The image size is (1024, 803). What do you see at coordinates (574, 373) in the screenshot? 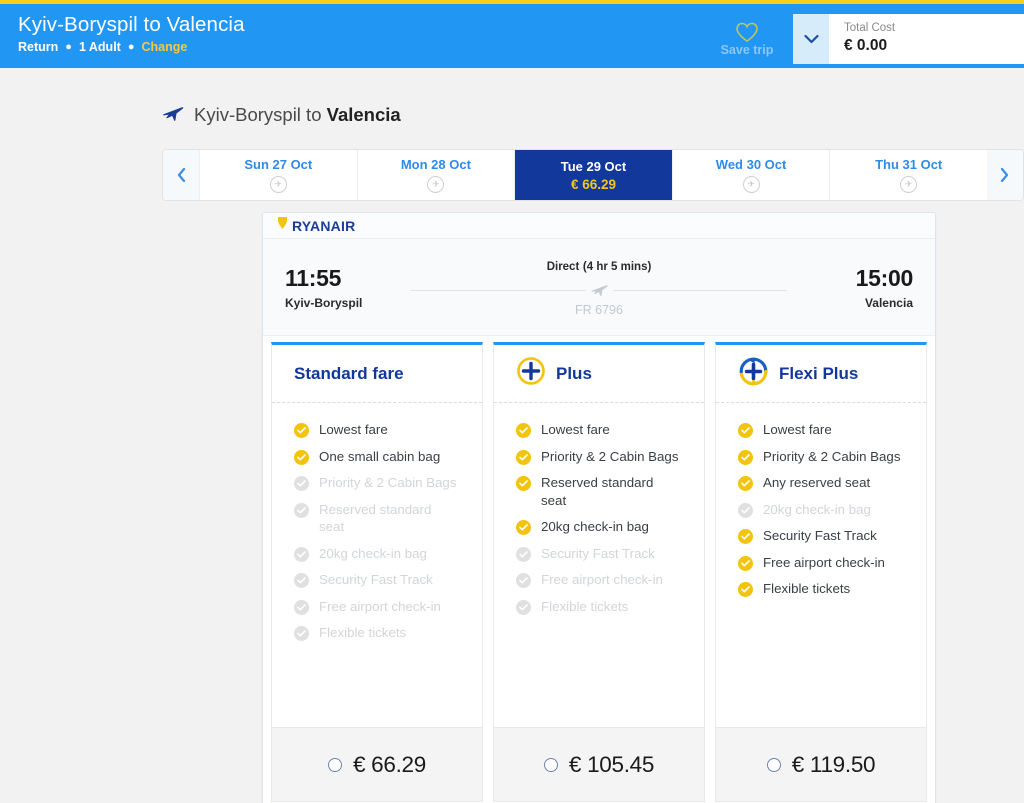
I see `fare-name: Plus` at bounding box center [574, 373].